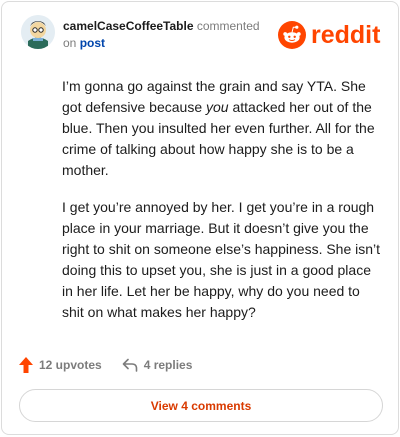  I want to click on comment-actions: 12 upvotes 4 replies, so click(105, 365).